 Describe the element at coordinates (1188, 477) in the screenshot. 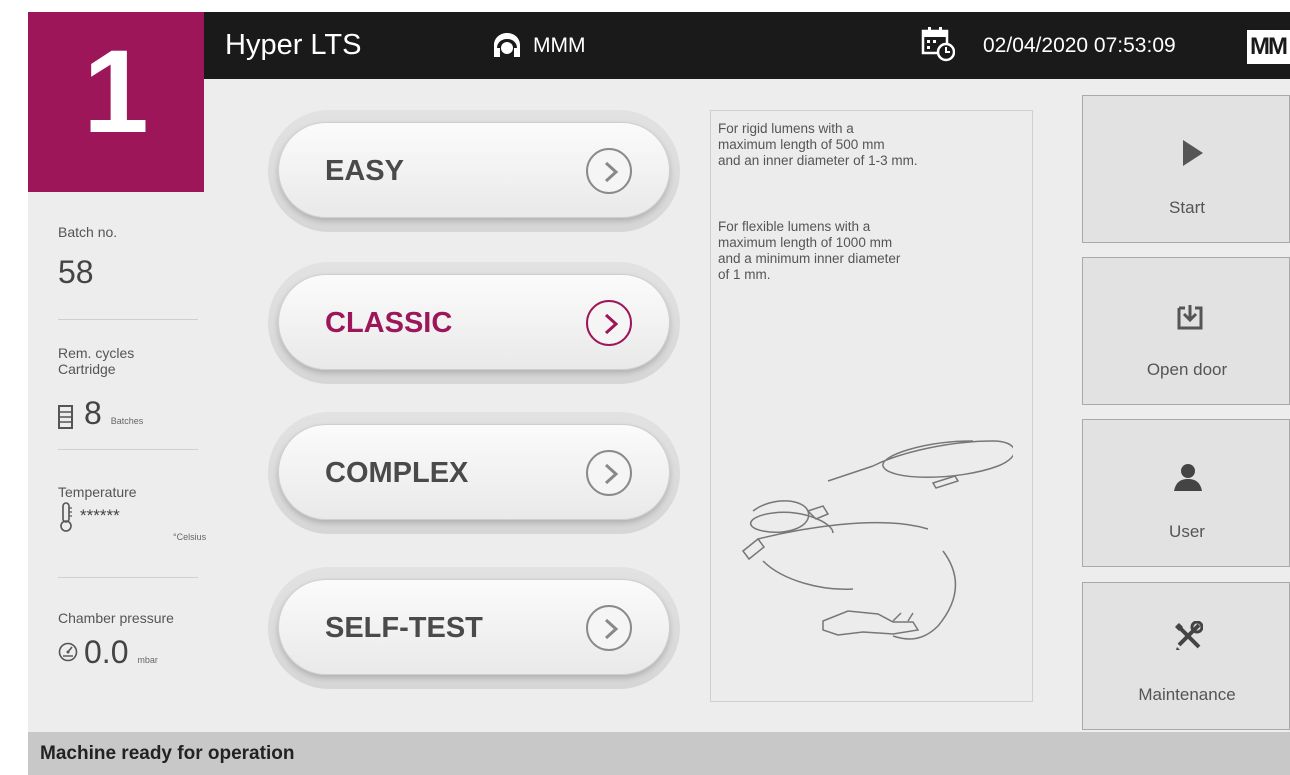

I see `person-icon` at that location.